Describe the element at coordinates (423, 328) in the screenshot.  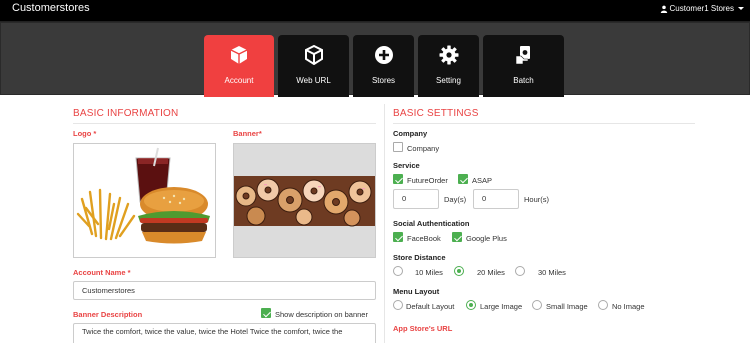
I see `app-store-url-label: App Store's URL` at that location.